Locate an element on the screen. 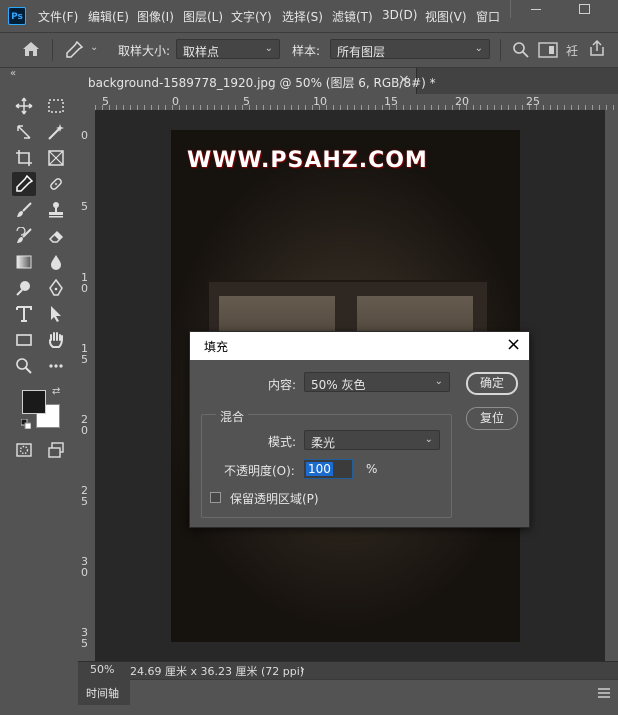  eyedropper-tool-icon is located at coordinates (24, 184).